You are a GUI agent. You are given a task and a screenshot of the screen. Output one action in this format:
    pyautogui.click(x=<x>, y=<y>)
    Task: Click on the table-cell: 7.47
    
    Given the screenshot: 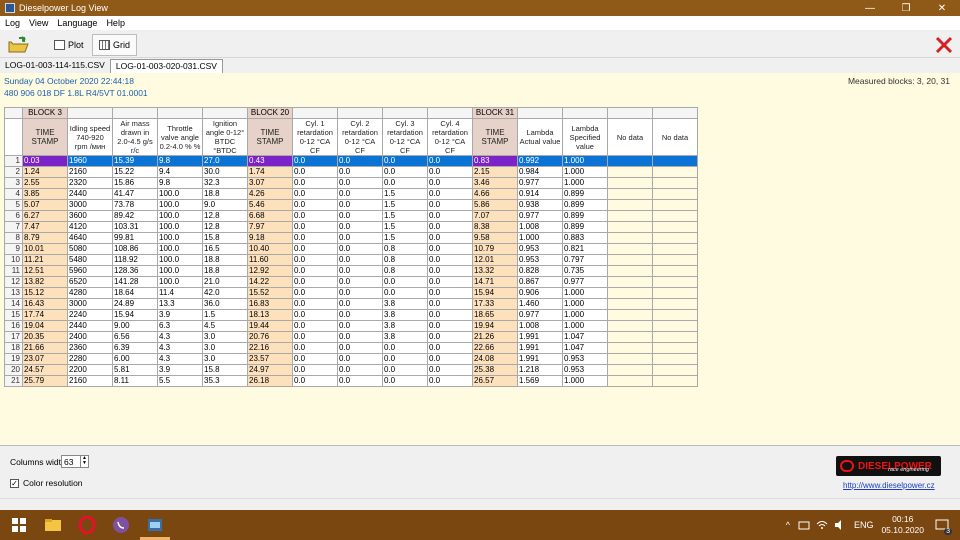 What is the action you would take?
    pyautogui.click(x=45, y=227)
    